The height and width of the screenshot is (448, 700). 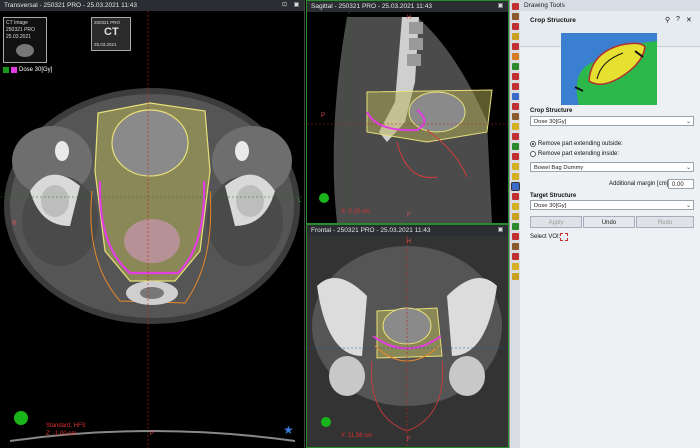 I want to click on thumb-preview, so click(x=25, y=50).